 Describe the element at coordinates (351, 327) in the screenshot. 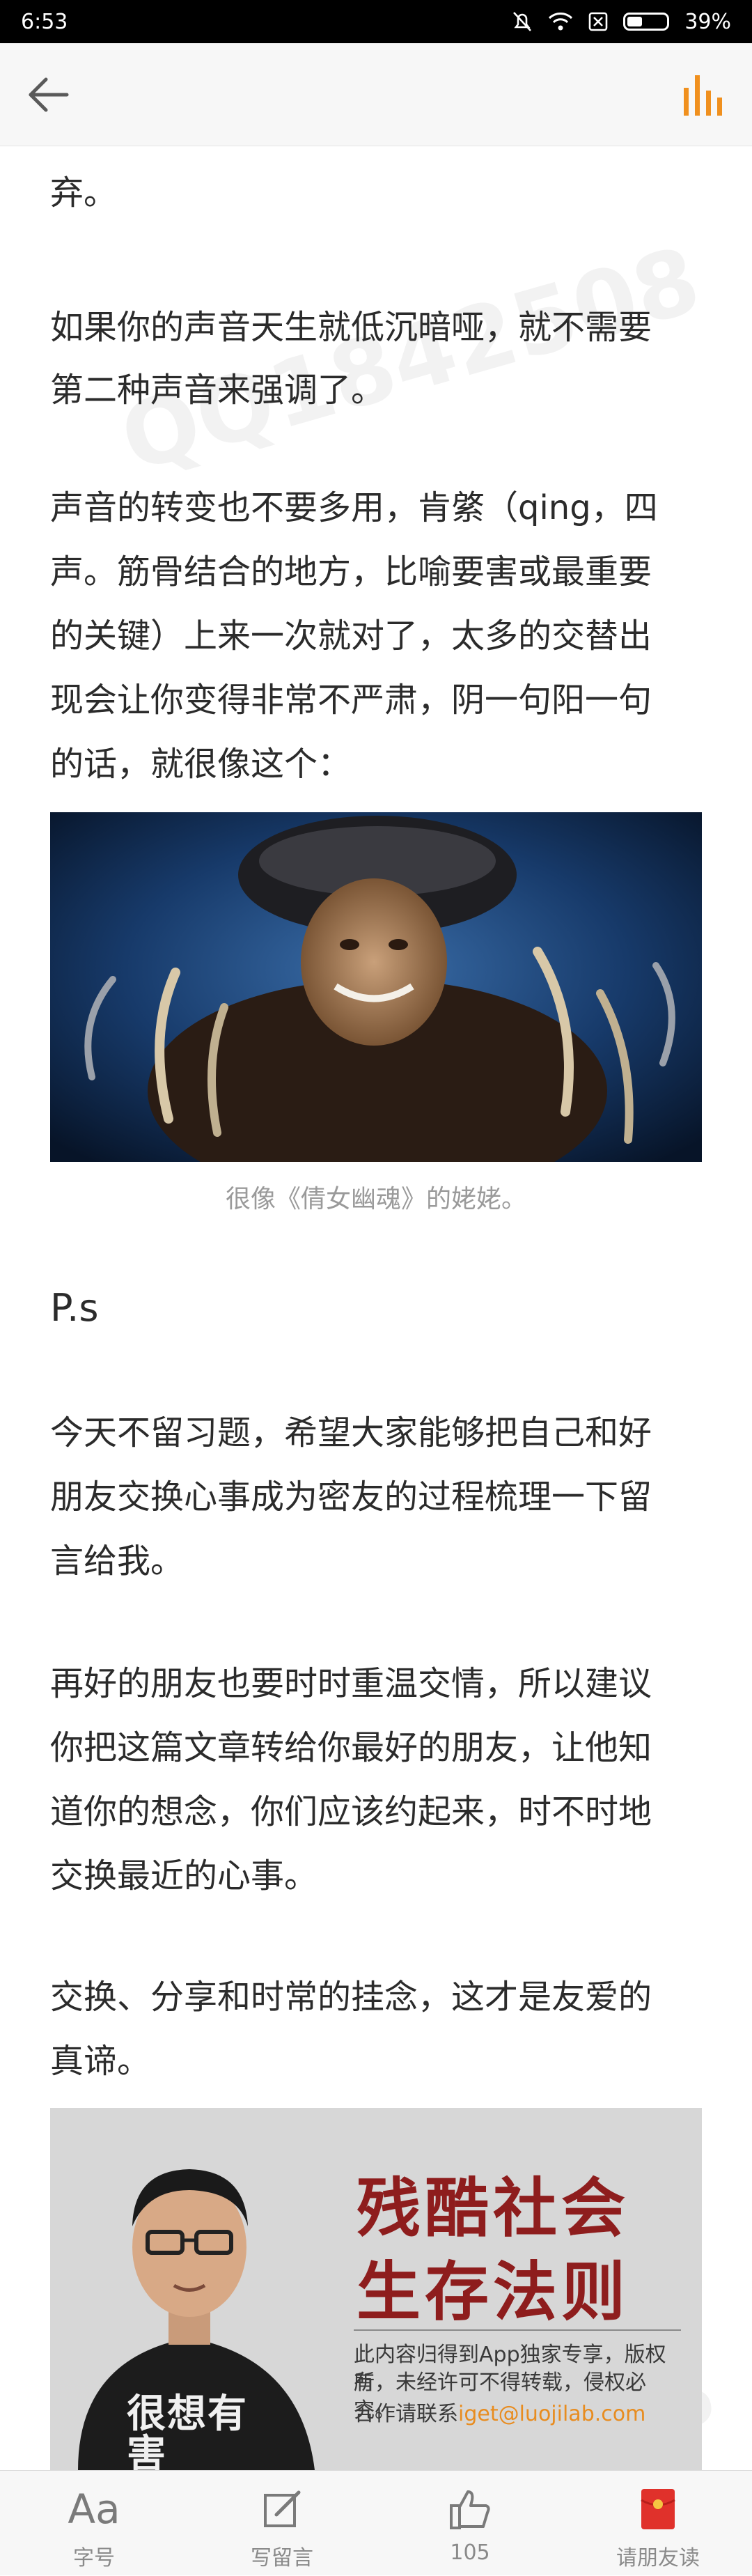

I see `paragraph-line: 如果你的声音天生就低沉暗哑，就不需要` at that location.